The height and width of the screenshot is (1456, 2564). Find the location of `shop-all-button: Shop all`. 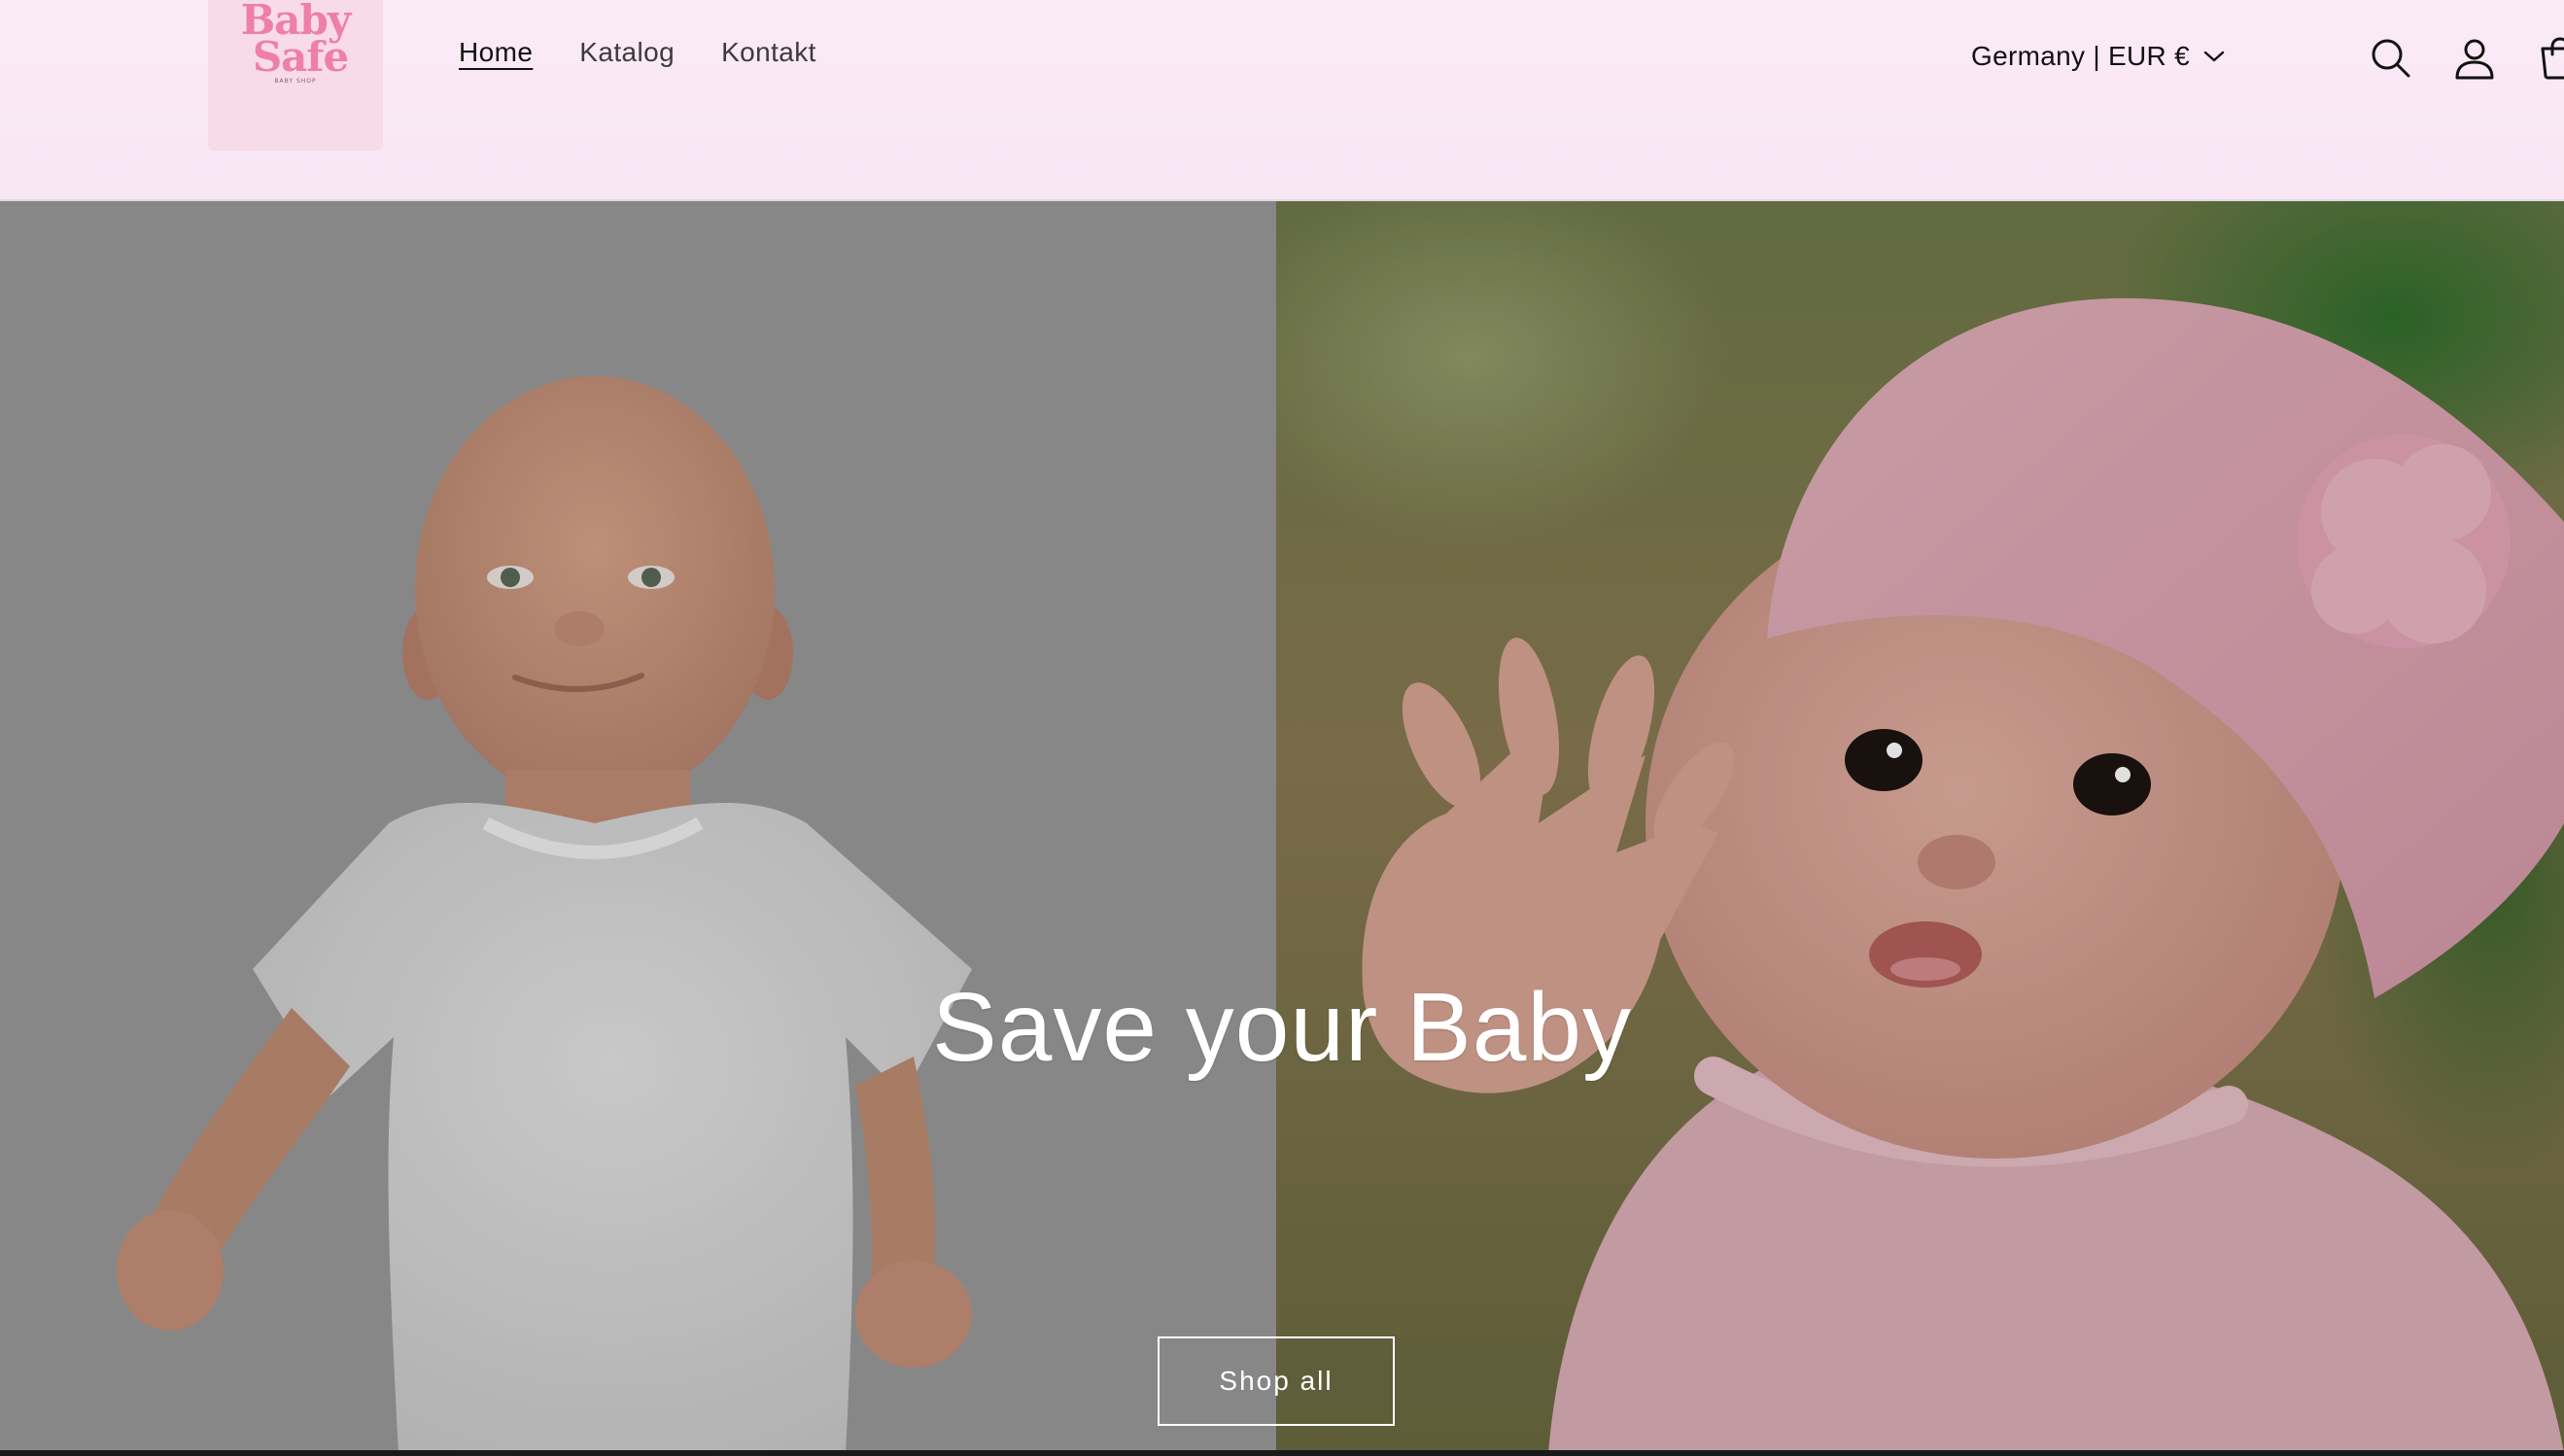

shop-all-button: Shop all is located at coordinates (1277, 1381).